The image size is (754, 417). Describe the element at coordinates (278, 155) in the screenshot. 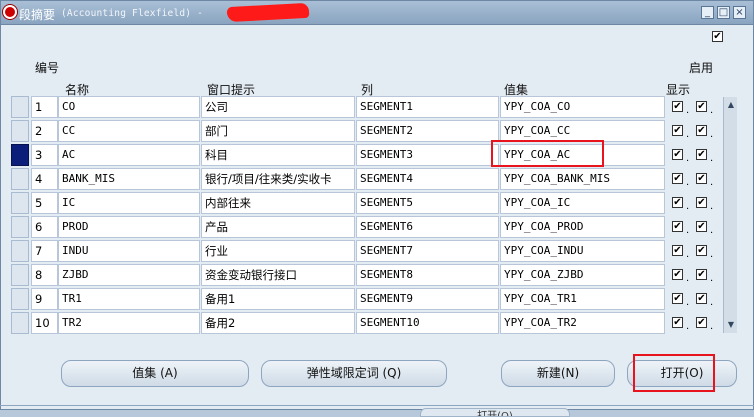

I see `cell-prompt: 科目` at that location.